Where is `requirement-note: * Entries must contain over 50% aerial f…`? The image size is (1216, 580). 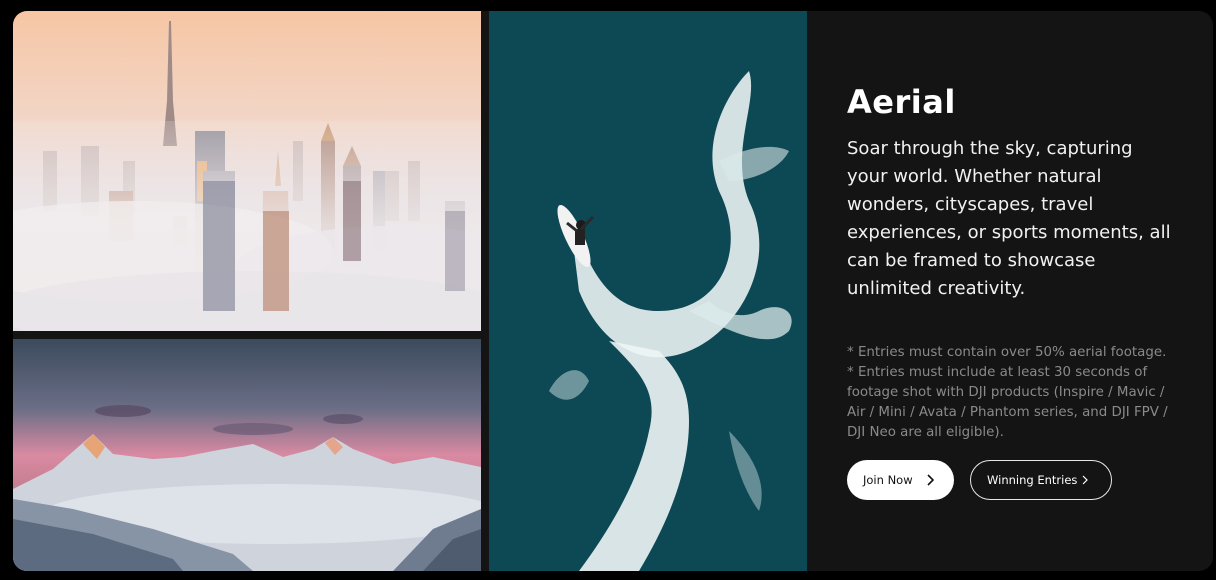
requirement-note: * Entries must contain over 50% aerial f… is located at coordinates (1007, 353).